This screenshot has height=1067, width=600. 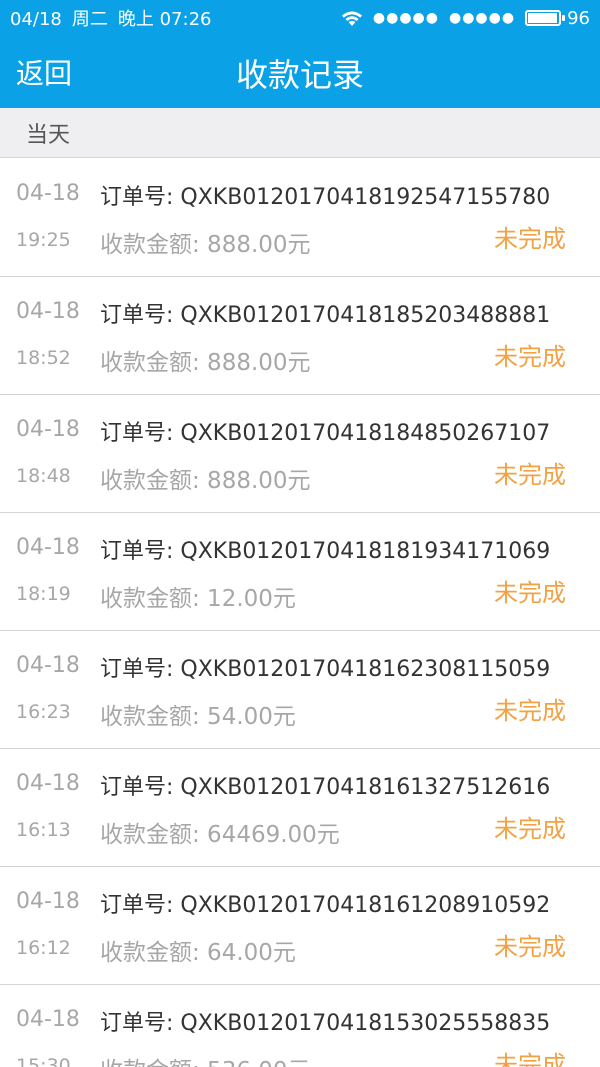 I want to click on battery-fill, so click(x=542, y=18).